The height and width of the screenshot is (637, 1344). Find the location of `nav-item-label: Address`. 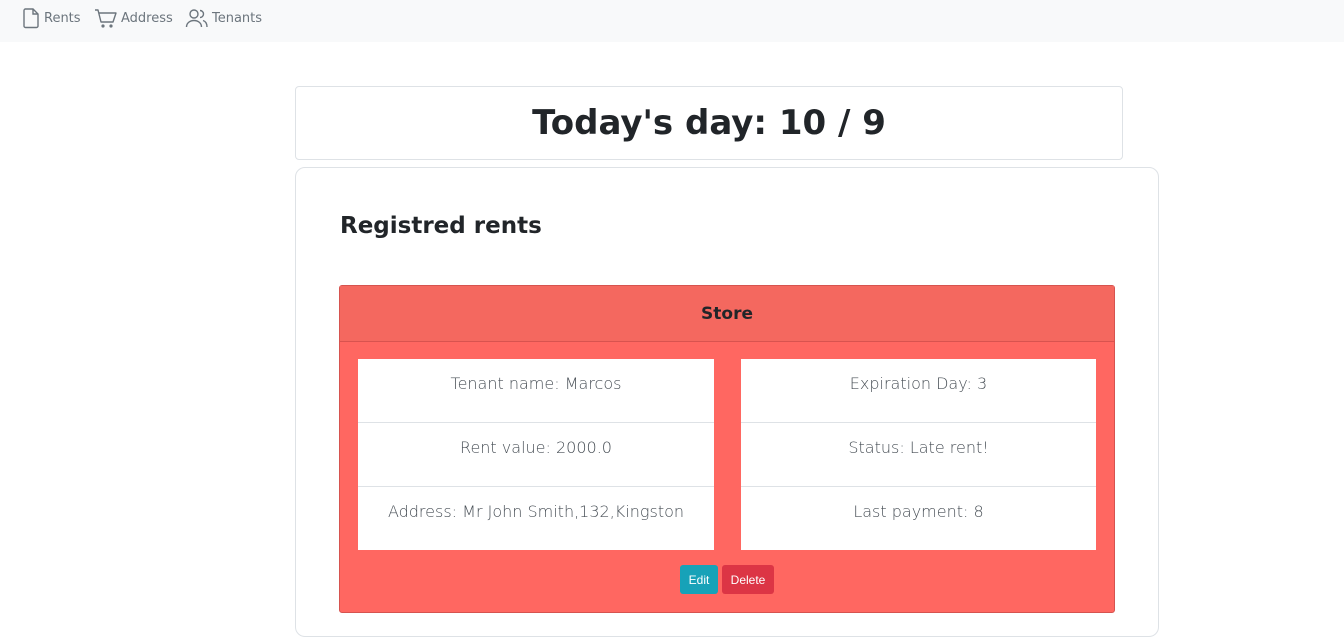

nav-item-label: Address is located at coordinates (147, 18).